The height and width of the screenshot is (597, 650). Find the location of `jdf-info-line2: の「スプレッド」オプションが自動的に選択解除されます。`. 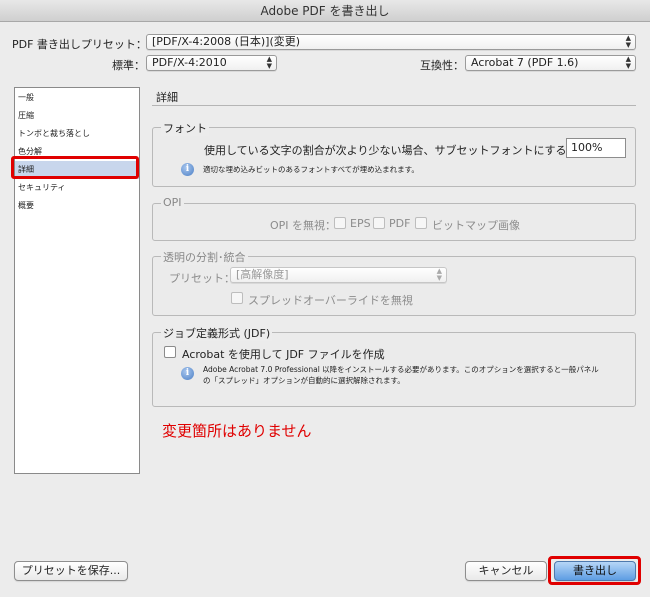

jdf-info-line2: の「スプレッド」オプションが自動的に選択解除されます。 is located at coordinates (304, 380).